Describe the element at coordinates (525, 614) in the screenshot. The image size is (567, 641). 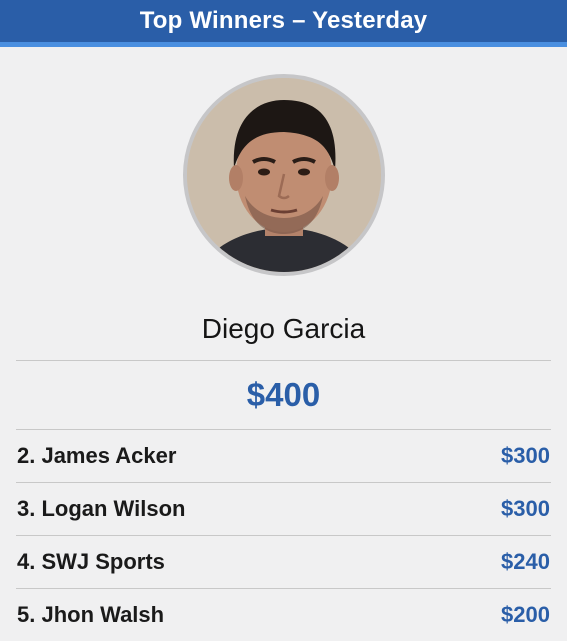
I see `runner-up-amount: $200` at that location.